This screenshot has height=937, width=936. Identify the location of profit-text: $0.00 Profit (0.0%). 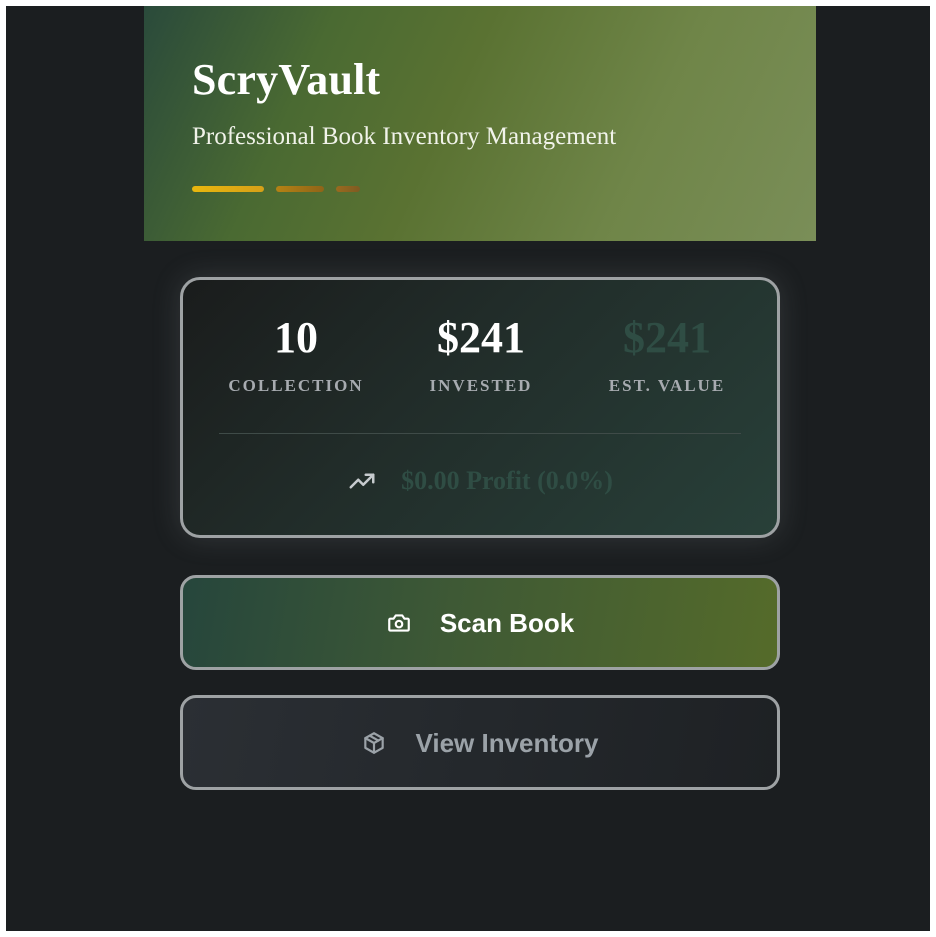
(507, 480).